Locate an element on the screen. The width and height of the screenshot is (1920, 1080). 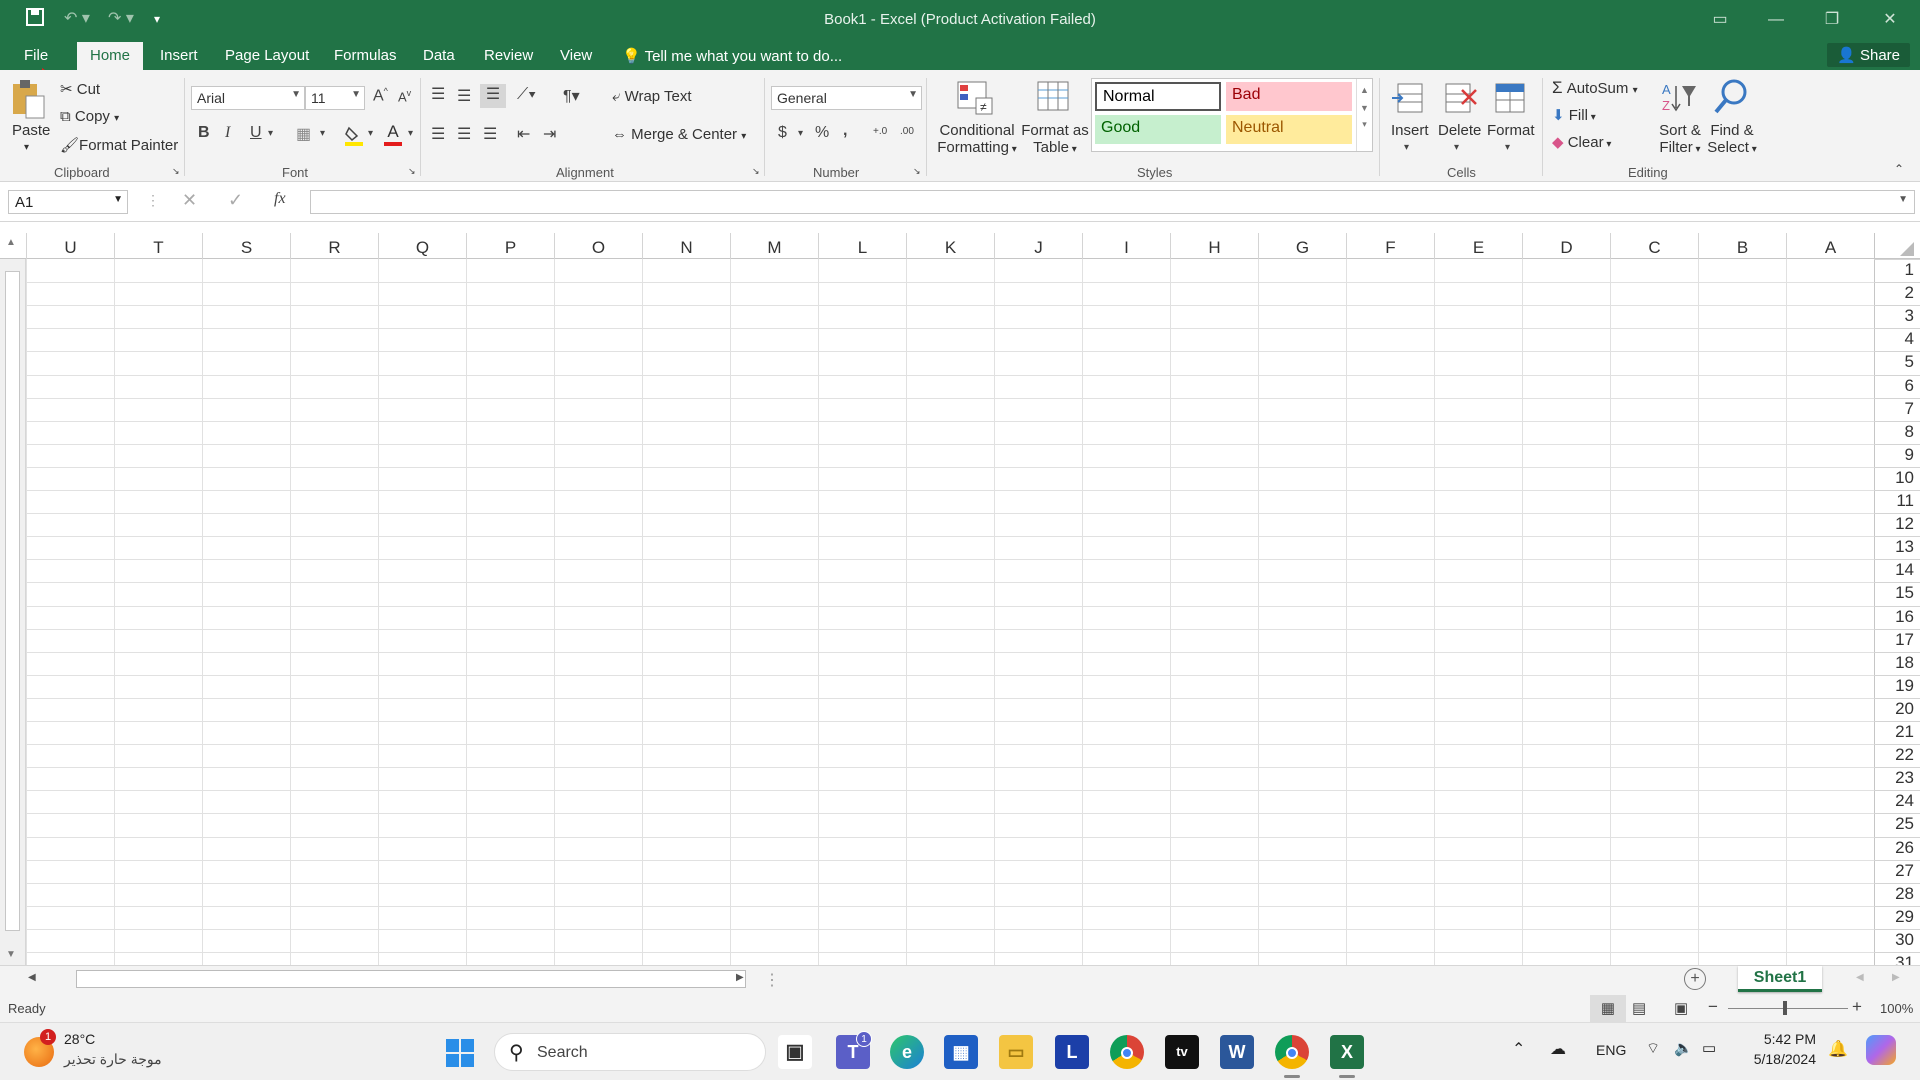
fill-dropdown-icon: ▾ is located at coordinates (370, 133).